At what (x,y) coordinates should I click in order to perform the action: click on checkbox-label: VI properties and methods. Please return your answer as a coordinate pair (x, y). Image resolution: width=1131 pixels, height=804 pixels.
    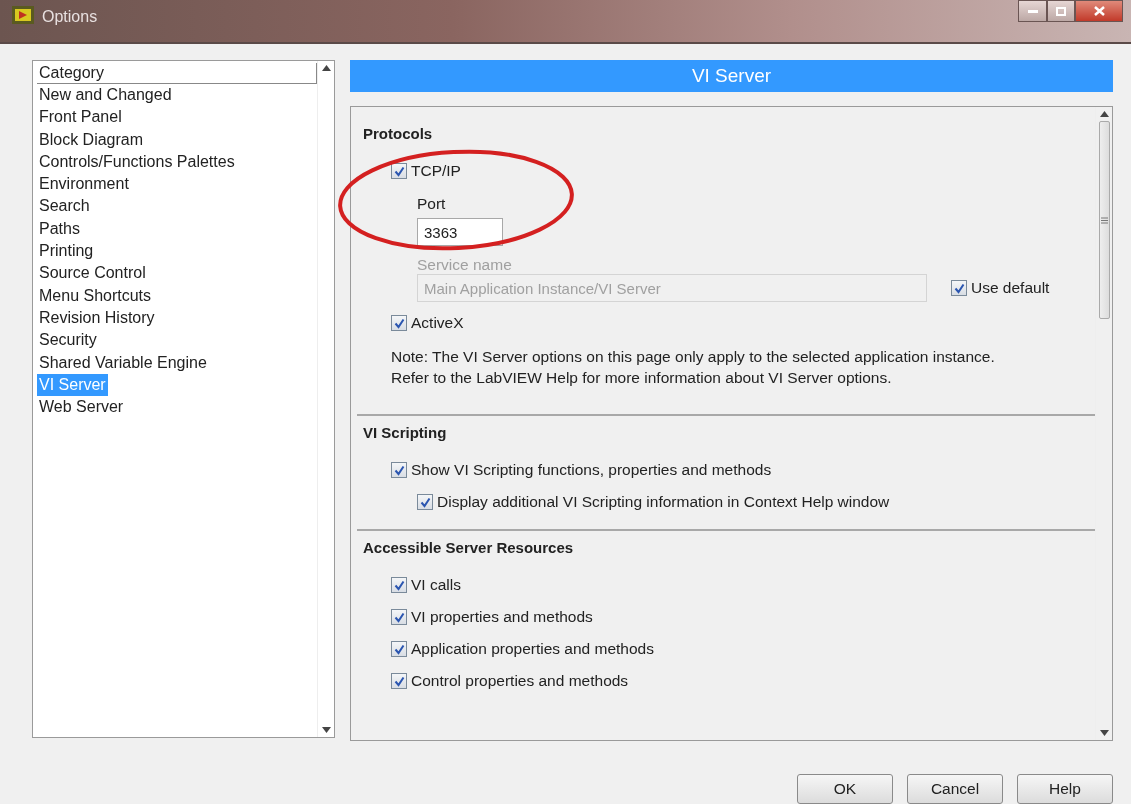
    Looking at the image, I should click on (502, 617).